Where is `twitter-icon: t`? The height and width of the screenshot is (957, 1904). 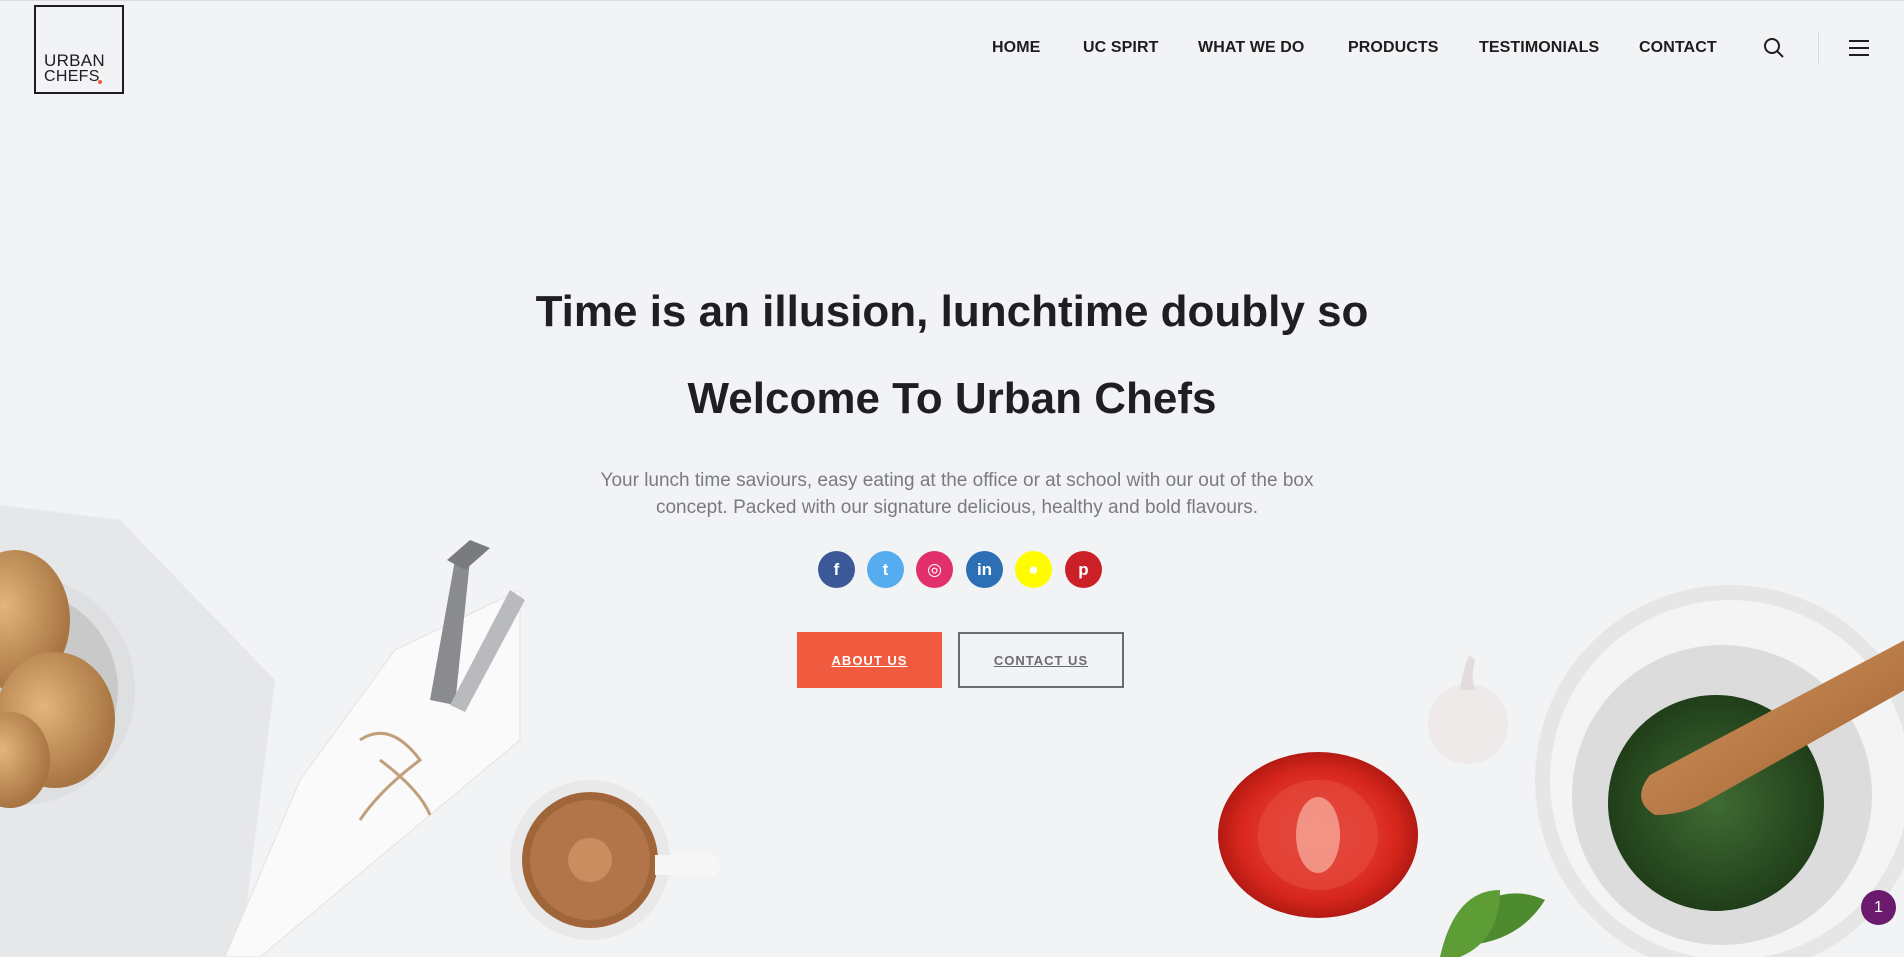
twitter-icon: t is located at coordinates (885, 569).